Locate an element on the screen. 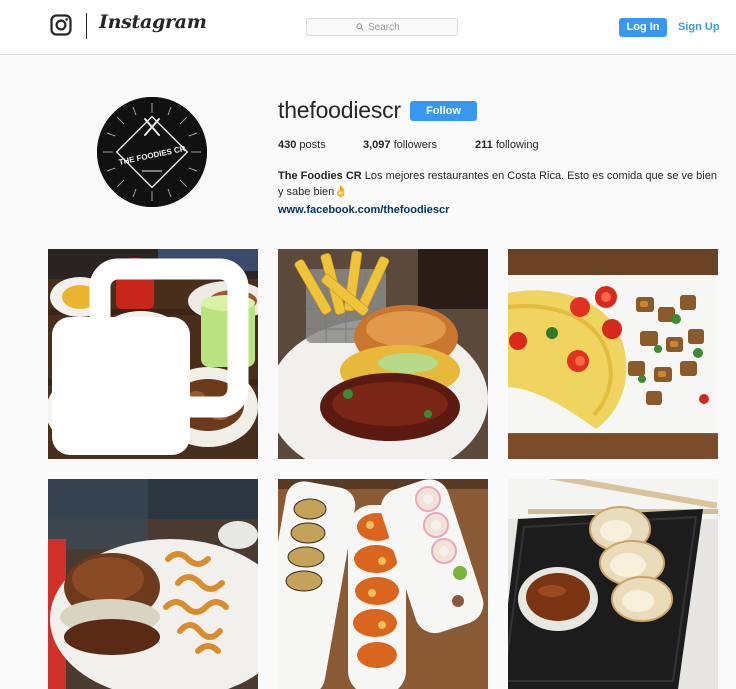 The image size is (736, 689). follow-button: Follow is located at coordinates (443, 111).